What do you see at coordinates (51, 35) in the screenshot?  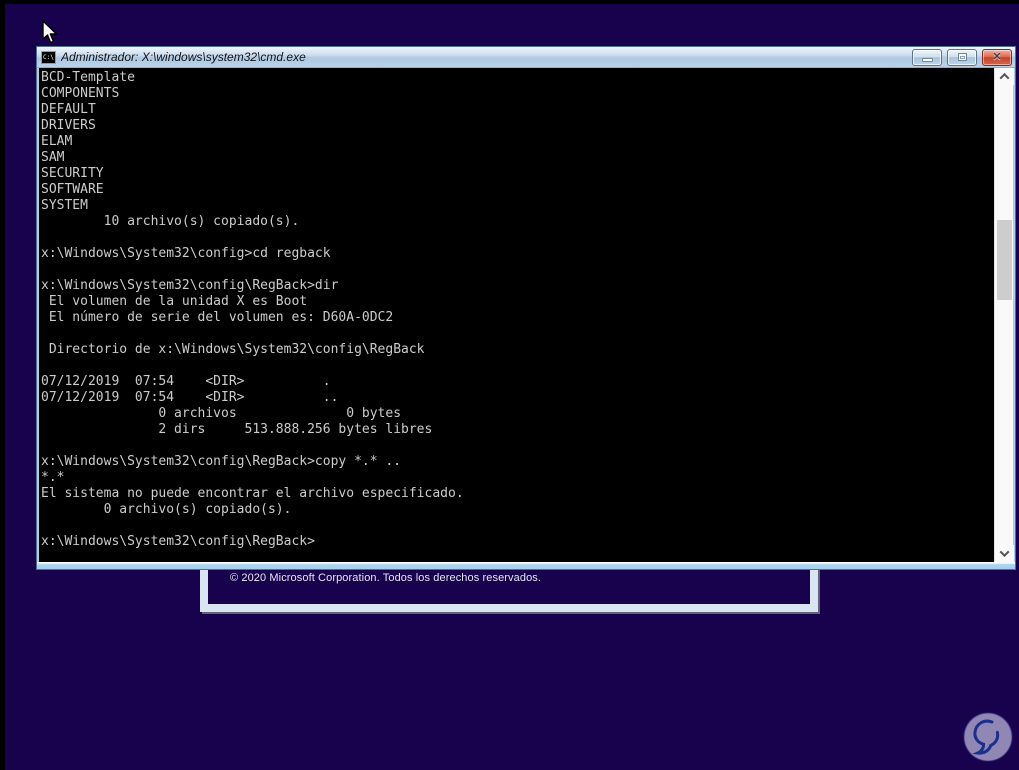 I see `mouse-cursor-icon` at bounding box center [51, 35].